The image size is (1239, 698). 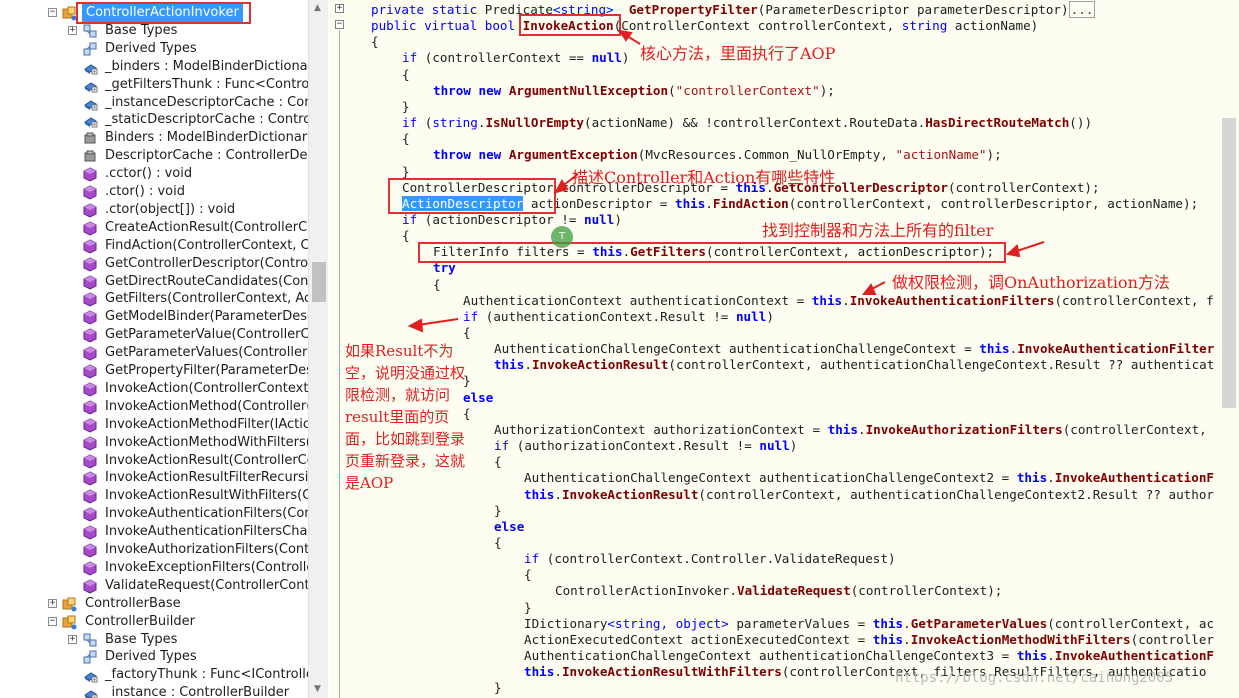 I want to click on code-token: ., so click(x=1051, y=655).